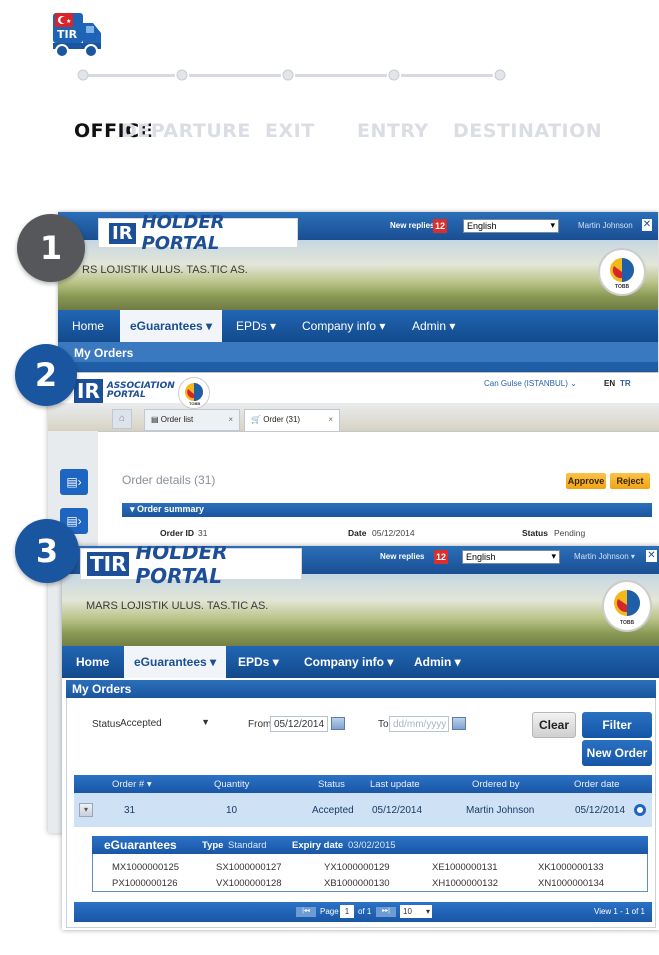 Image resolution: width=659 pixels, height=955 pixels. I want to click on section-title: My Orders, so click(361, 689).